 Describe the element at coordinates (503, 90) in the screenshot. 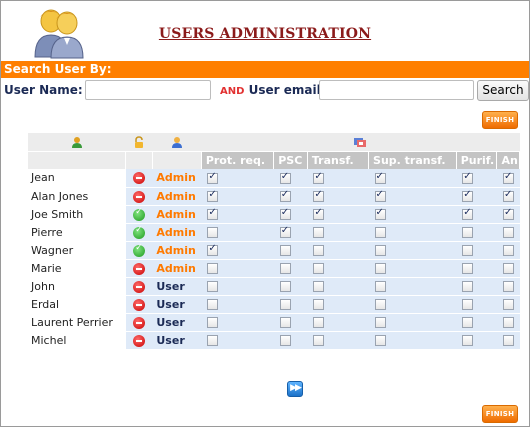

I see `search-button: Search` at that location.